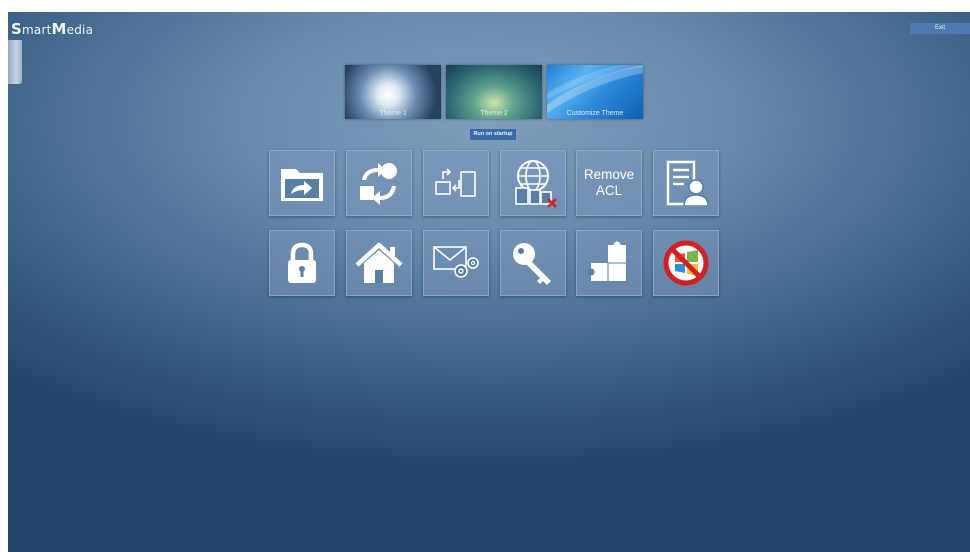 This screenshot has height=552, width=970. Describe the element at coordinates (940, 28) in the screenshot. I see `exit-button: Exit` at that location.